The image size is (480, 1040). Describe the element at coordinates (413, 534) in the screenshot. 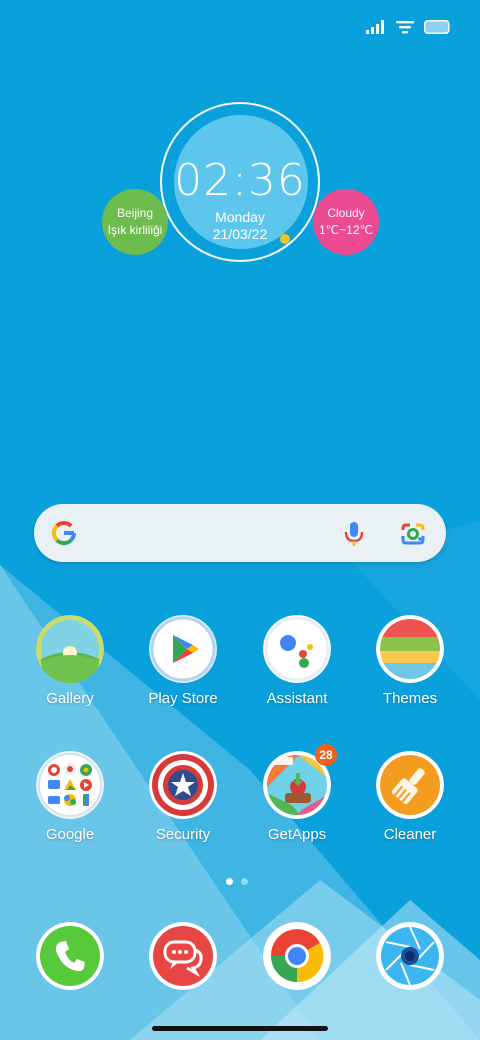

I see `google-lens-icon` at that location.